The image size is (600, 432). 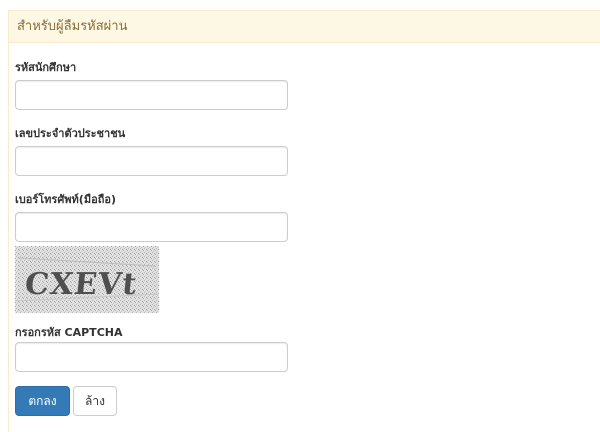 I want to click on student-id-label: รหัสนักศึกษา, so click(x=46, y=67).